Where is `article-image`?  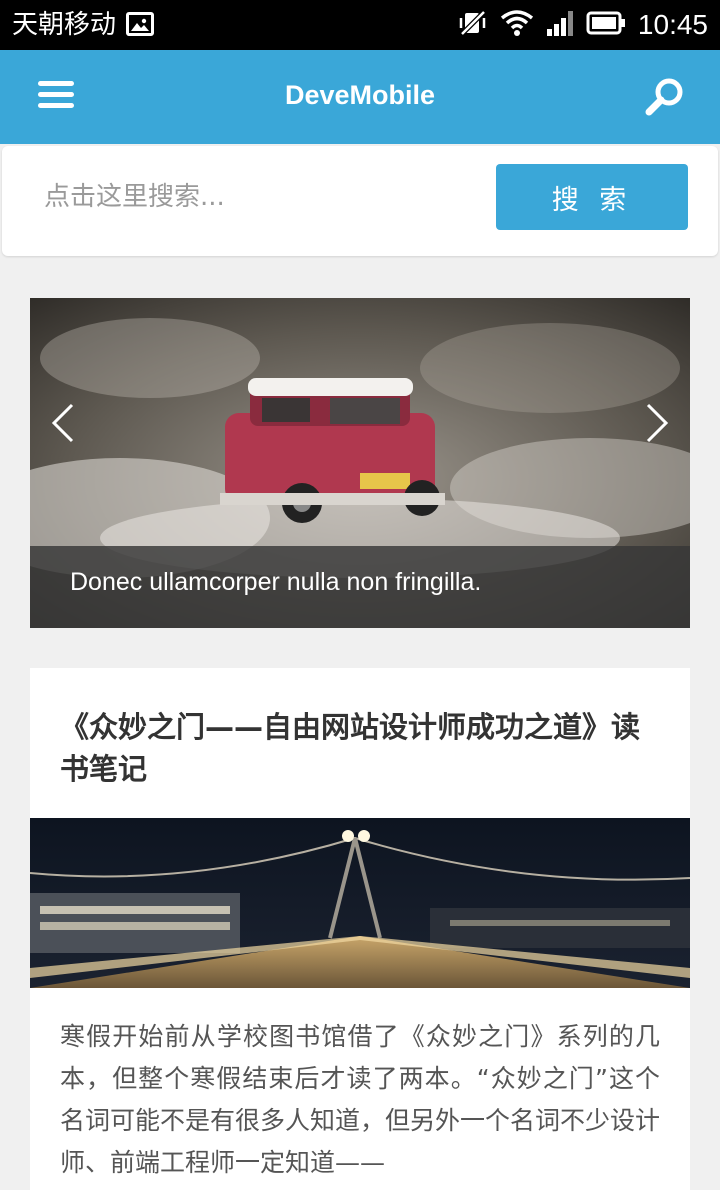 article-image is located at coordinates (360, 903).